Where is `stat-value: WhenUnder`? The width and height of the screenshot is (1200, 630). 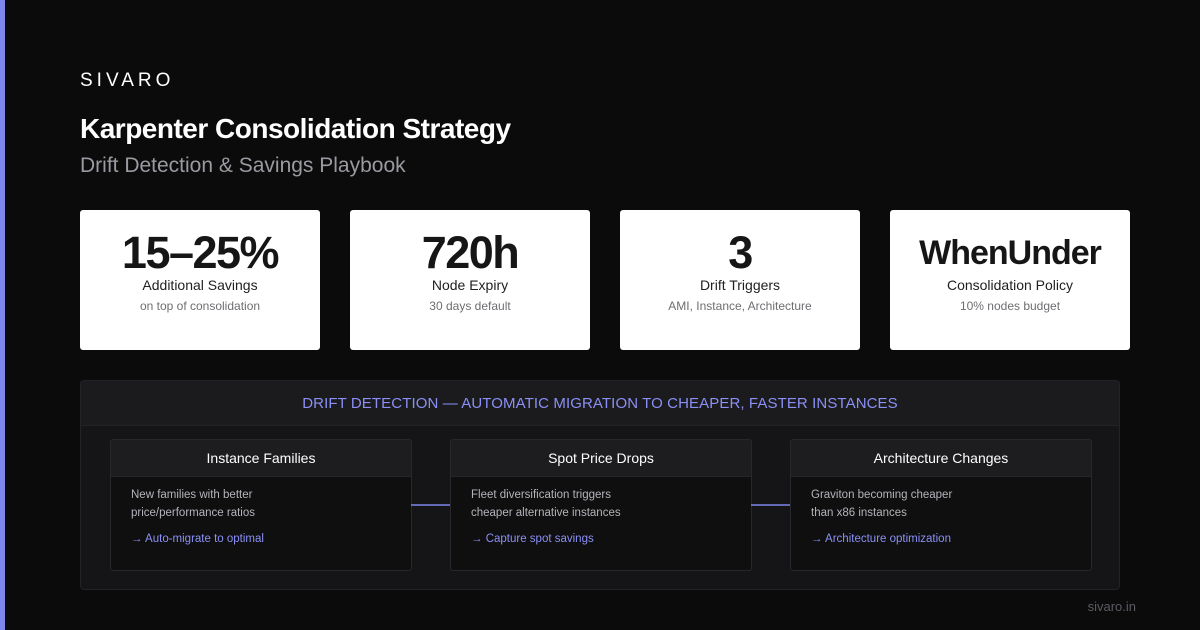
stat-value: WhenUnder is located at coordinates (1010, 253).